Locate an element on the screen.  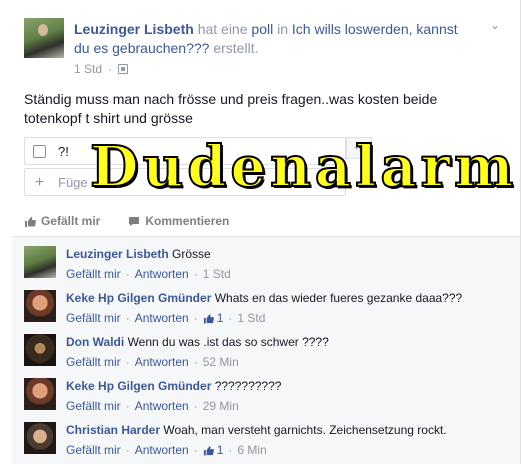
comment-meta: Gefällt mir · Antworten · 29 Min is located at coordinates (152, 406).